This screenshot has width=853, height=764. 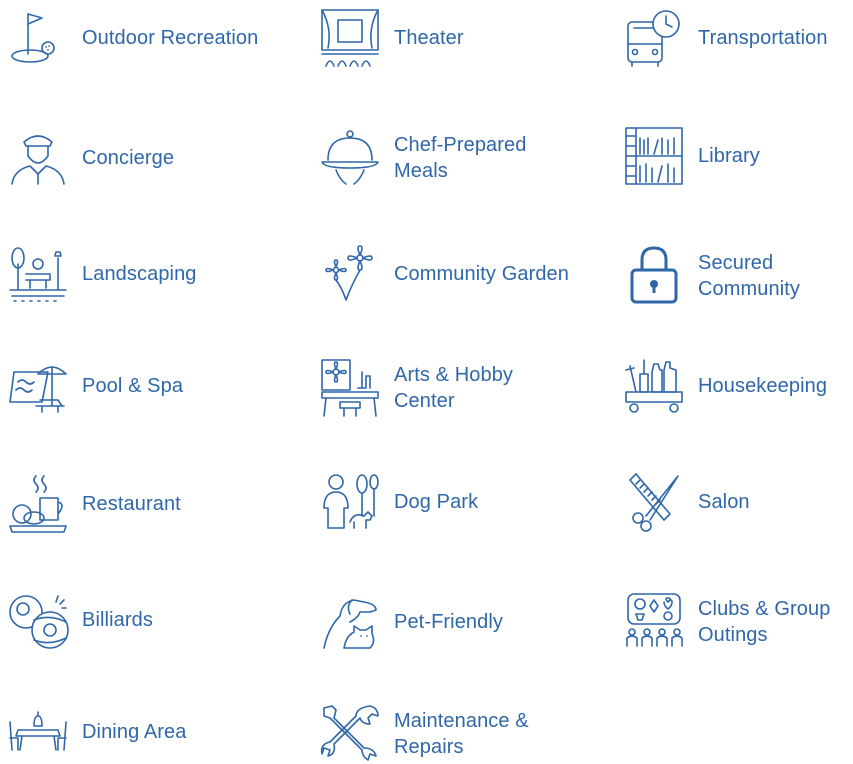 What do you see at coordinates (654, 502) in the screenshot?
I see `scissors-comb-icon` at bounding box center [654, 502].